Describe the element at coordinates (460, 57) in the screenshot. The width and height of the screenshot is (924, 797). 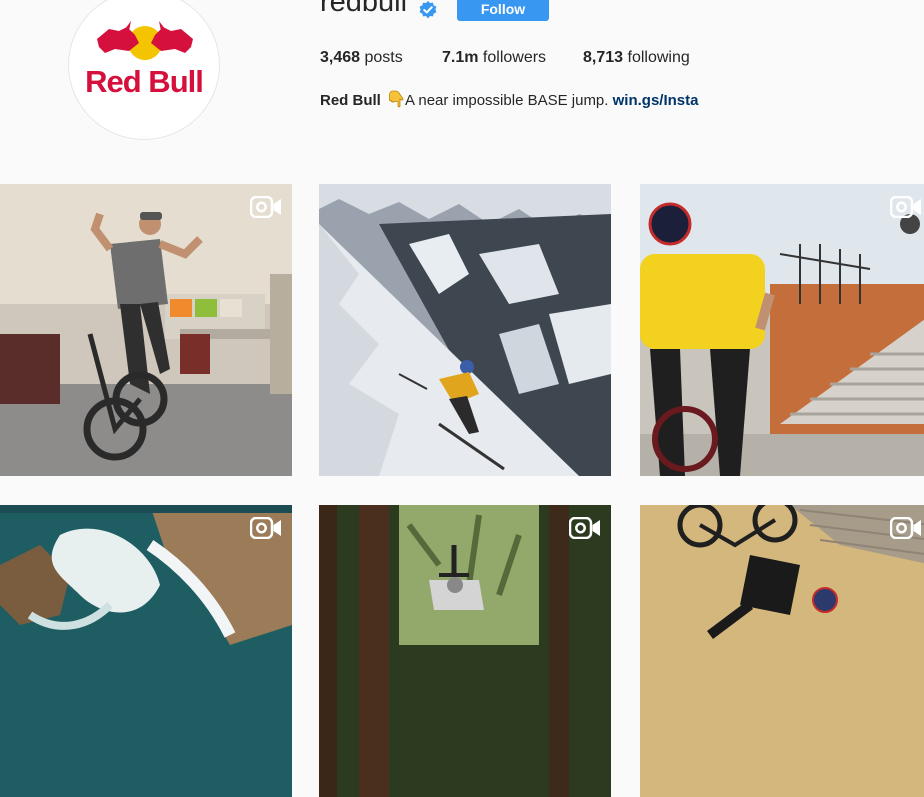
I see `followers-count: 7.1m` at that location.